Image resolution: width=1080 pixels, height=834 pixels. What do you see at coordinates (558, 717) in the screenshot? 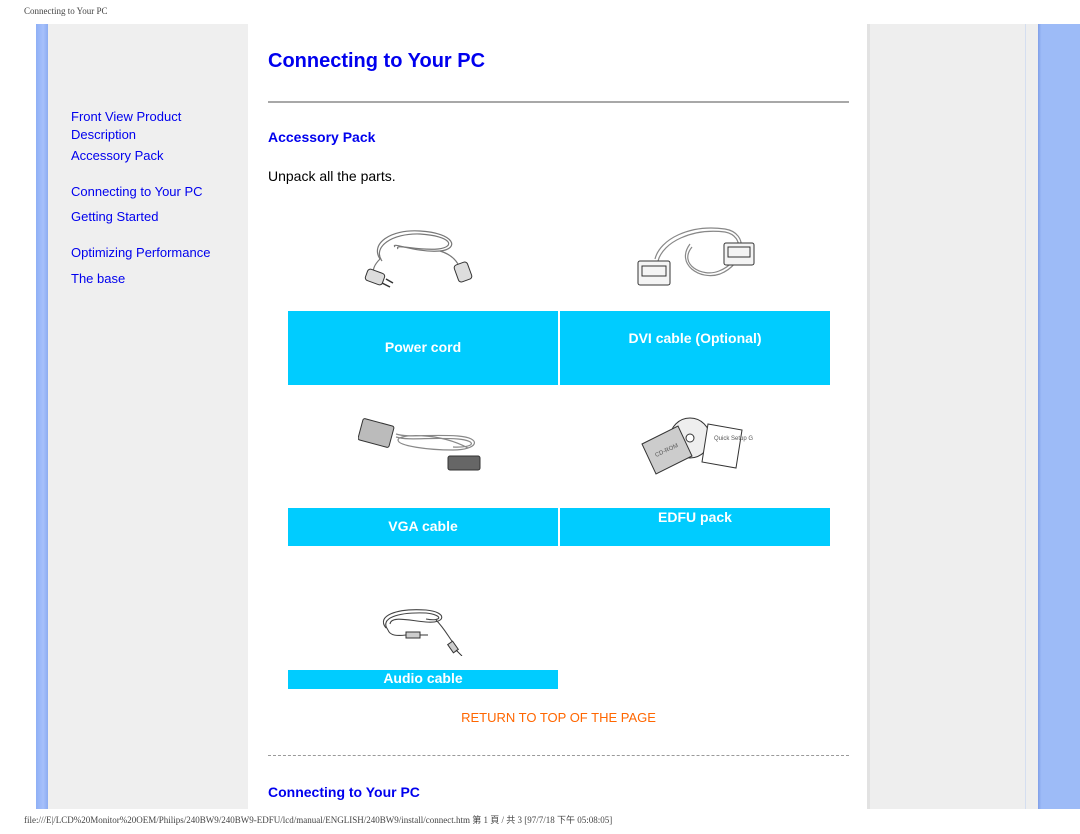
I see `return-to-top-link: RETURN TO TOP OF THE PAGE` at bounding box center [558, 717].